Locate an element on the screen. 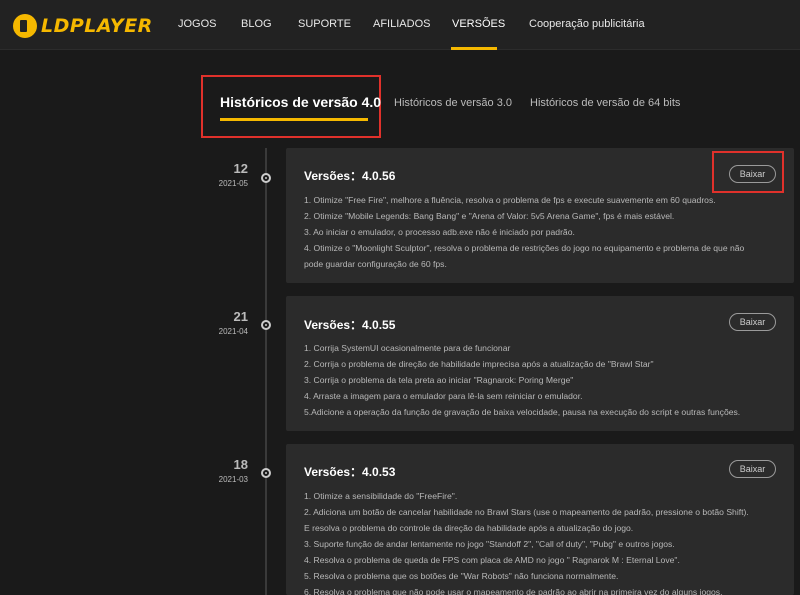 The width and height of the screenshot is (800, 595). release-month: 2021-04 is located at coordinates (233, 331).